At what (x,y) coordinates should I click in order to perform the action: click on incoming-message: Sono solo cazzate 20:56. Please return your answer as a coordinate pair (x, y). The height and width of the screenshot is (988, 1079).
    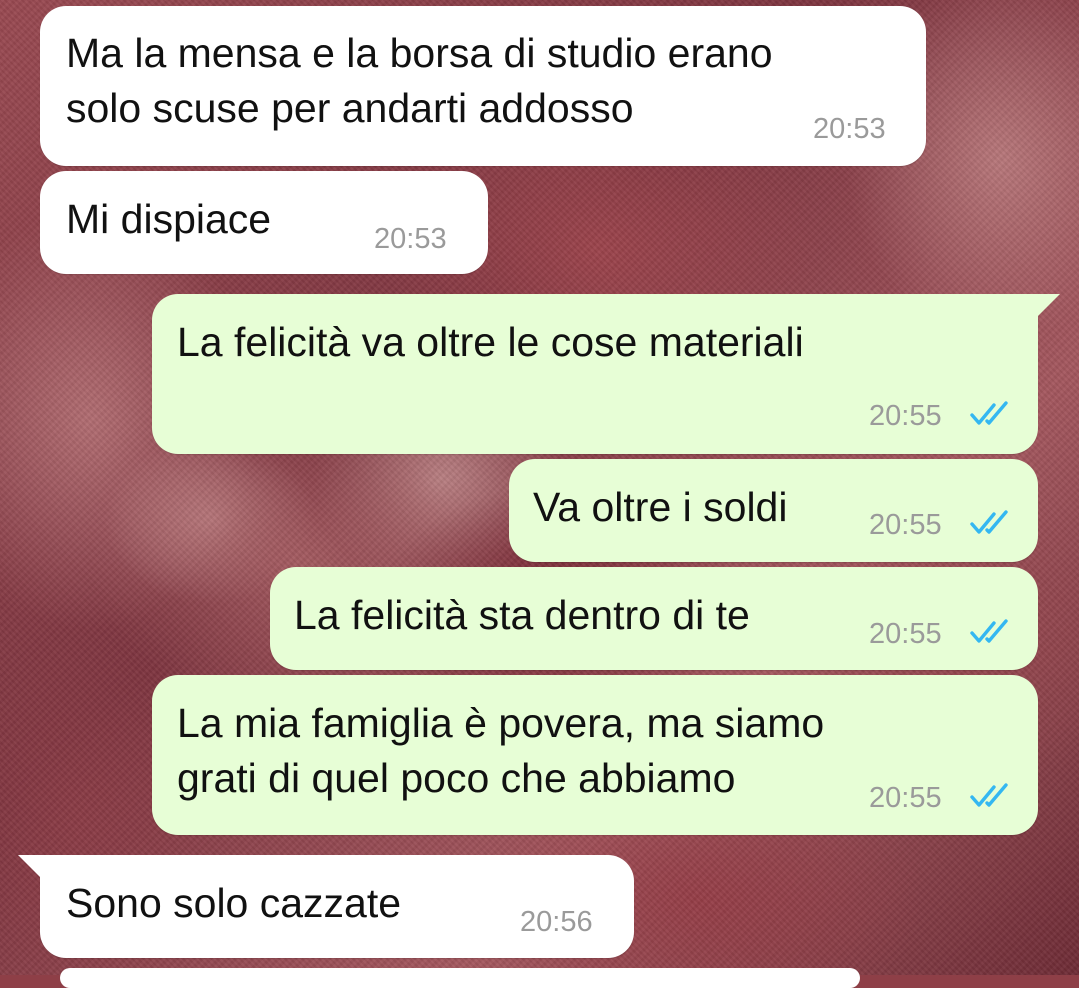
    Looking at the image, I should click on (337, 906).